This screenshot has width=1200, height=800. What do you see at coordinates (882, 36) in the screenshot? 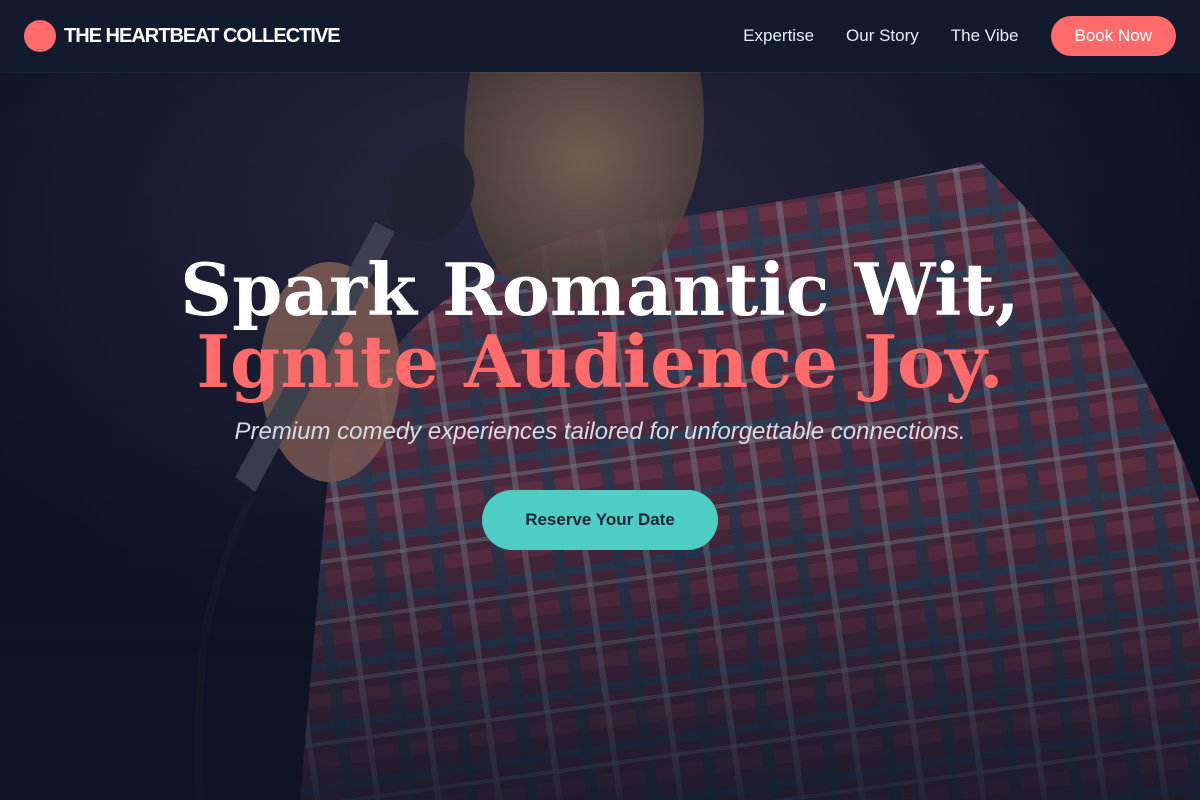
I see `nav-link-our-story: Our Story` at bounding box center [882, 36].